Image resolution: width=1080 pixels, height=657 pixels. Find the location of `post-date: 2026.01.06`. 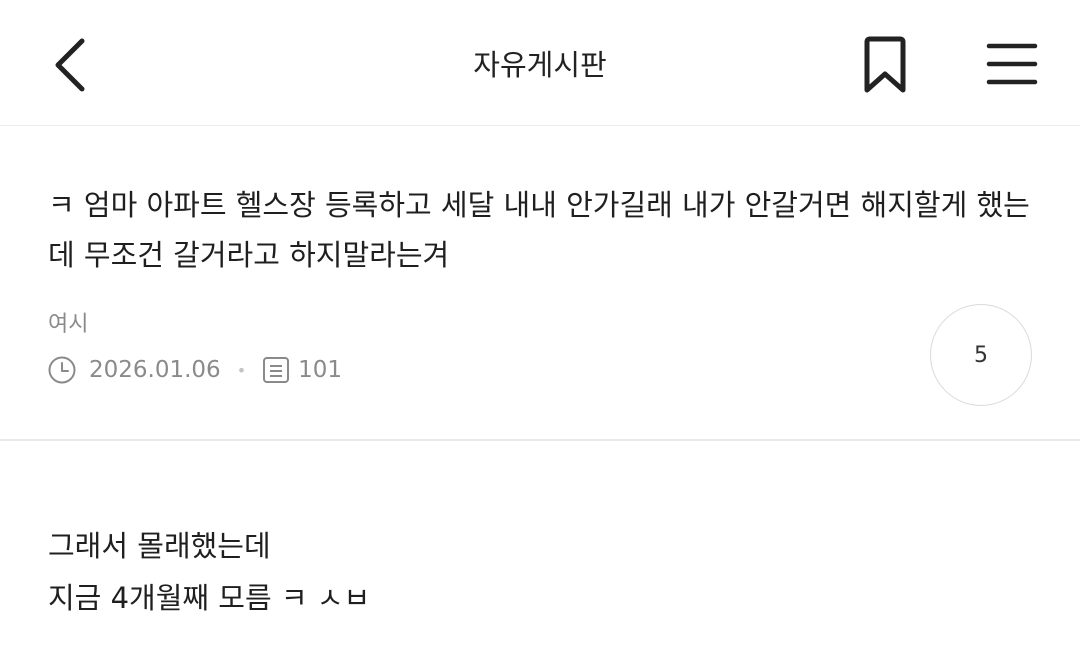

post-date: 2026.01.06 is located at coordinates (155, 370).